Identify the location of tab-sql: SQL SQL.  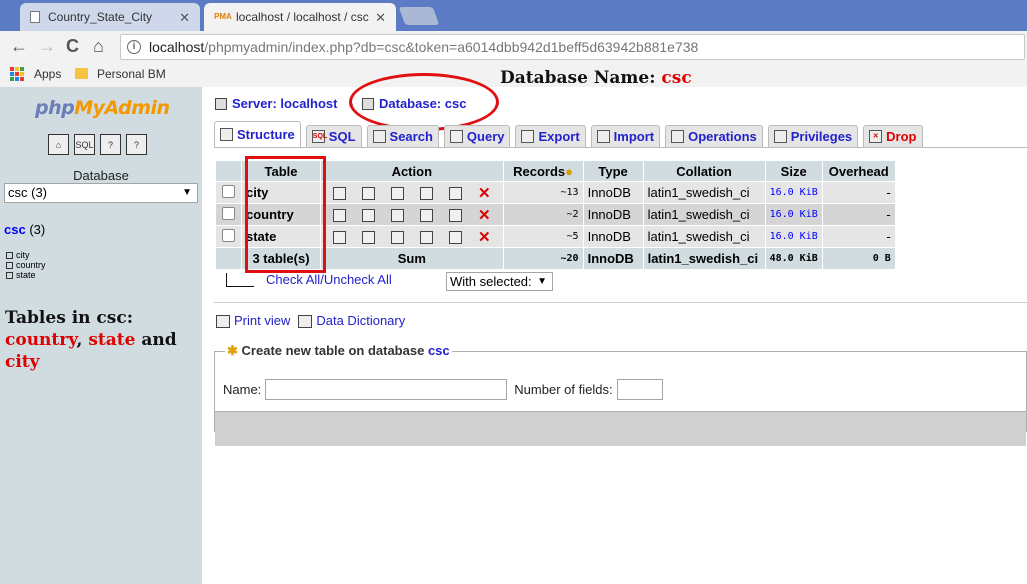
(333, 136).